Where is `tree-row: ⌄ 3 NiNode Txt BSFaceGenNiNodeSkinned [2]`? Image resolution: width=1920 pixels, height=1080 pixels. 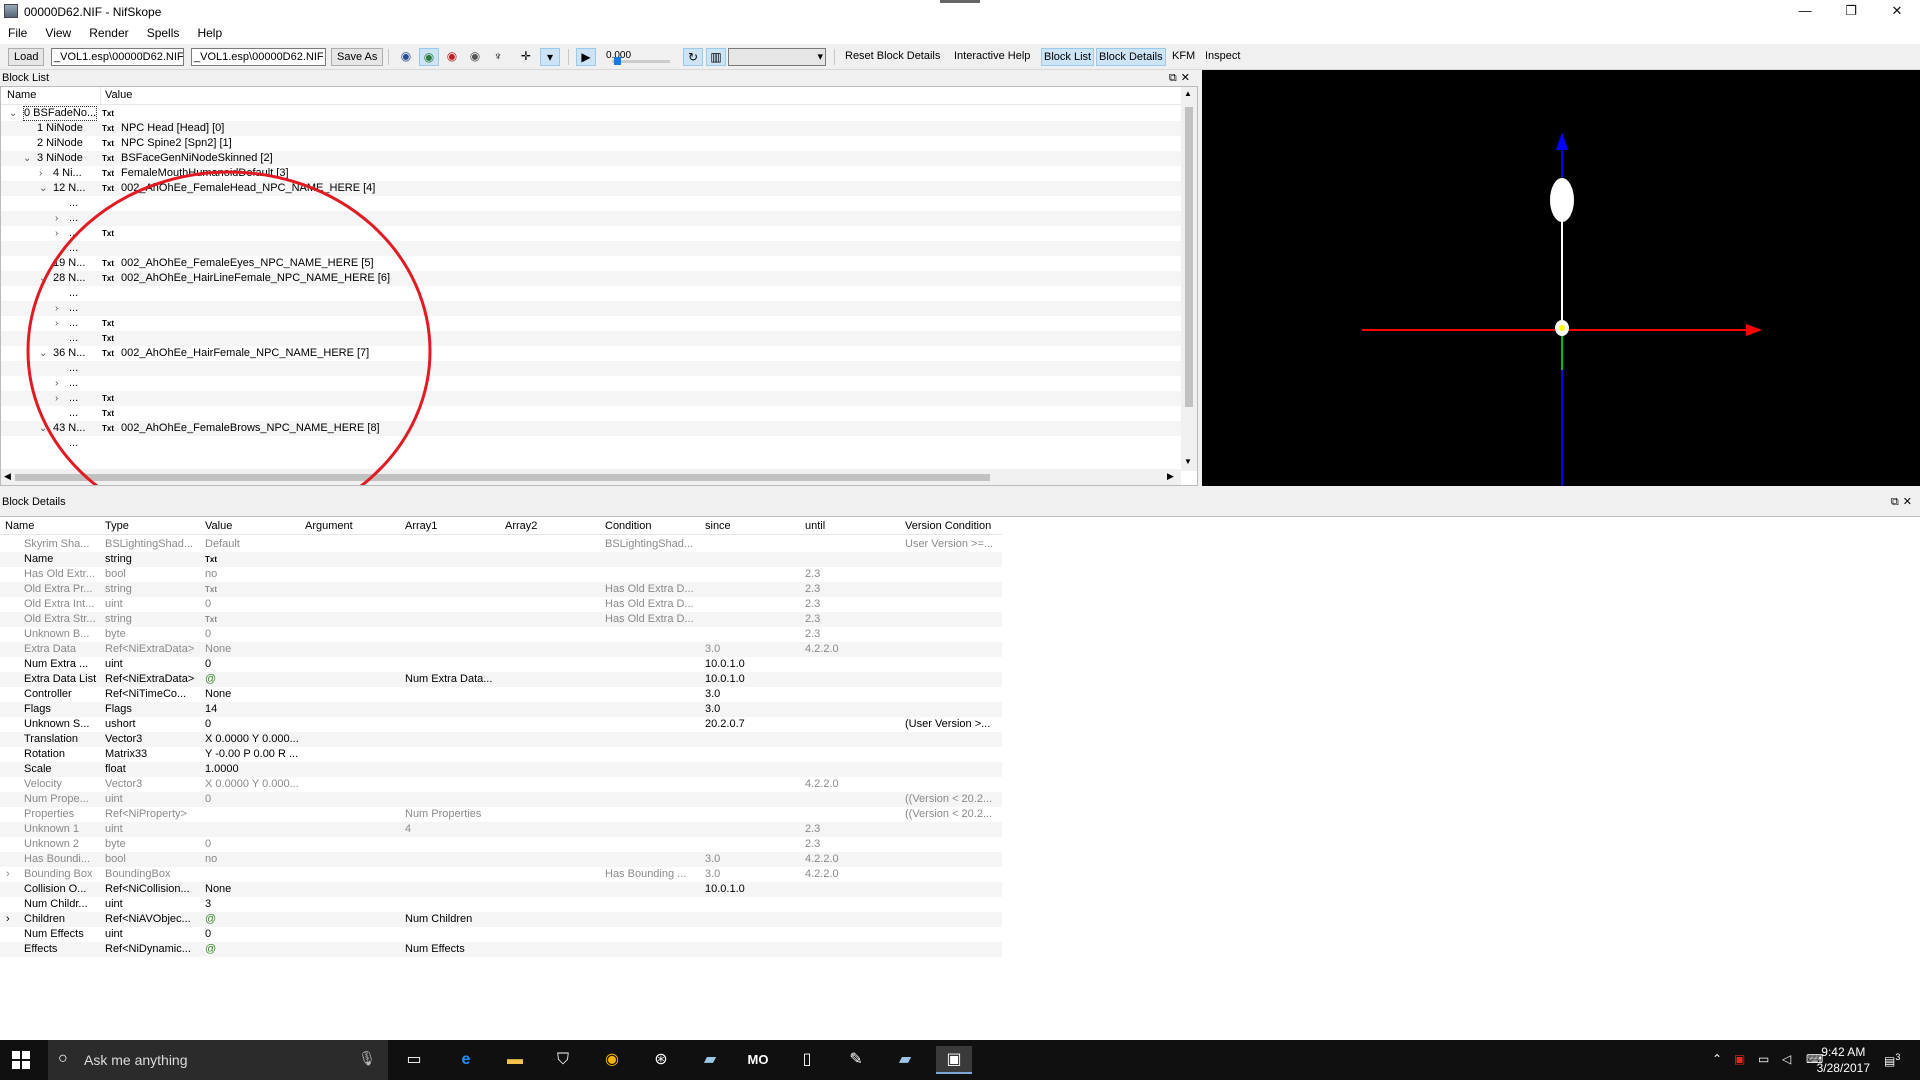 tree-row: ⌄ 3 NiNode Txt BSFaceGenNiNodeSkinned [2] is located at coordinates (591, 158).